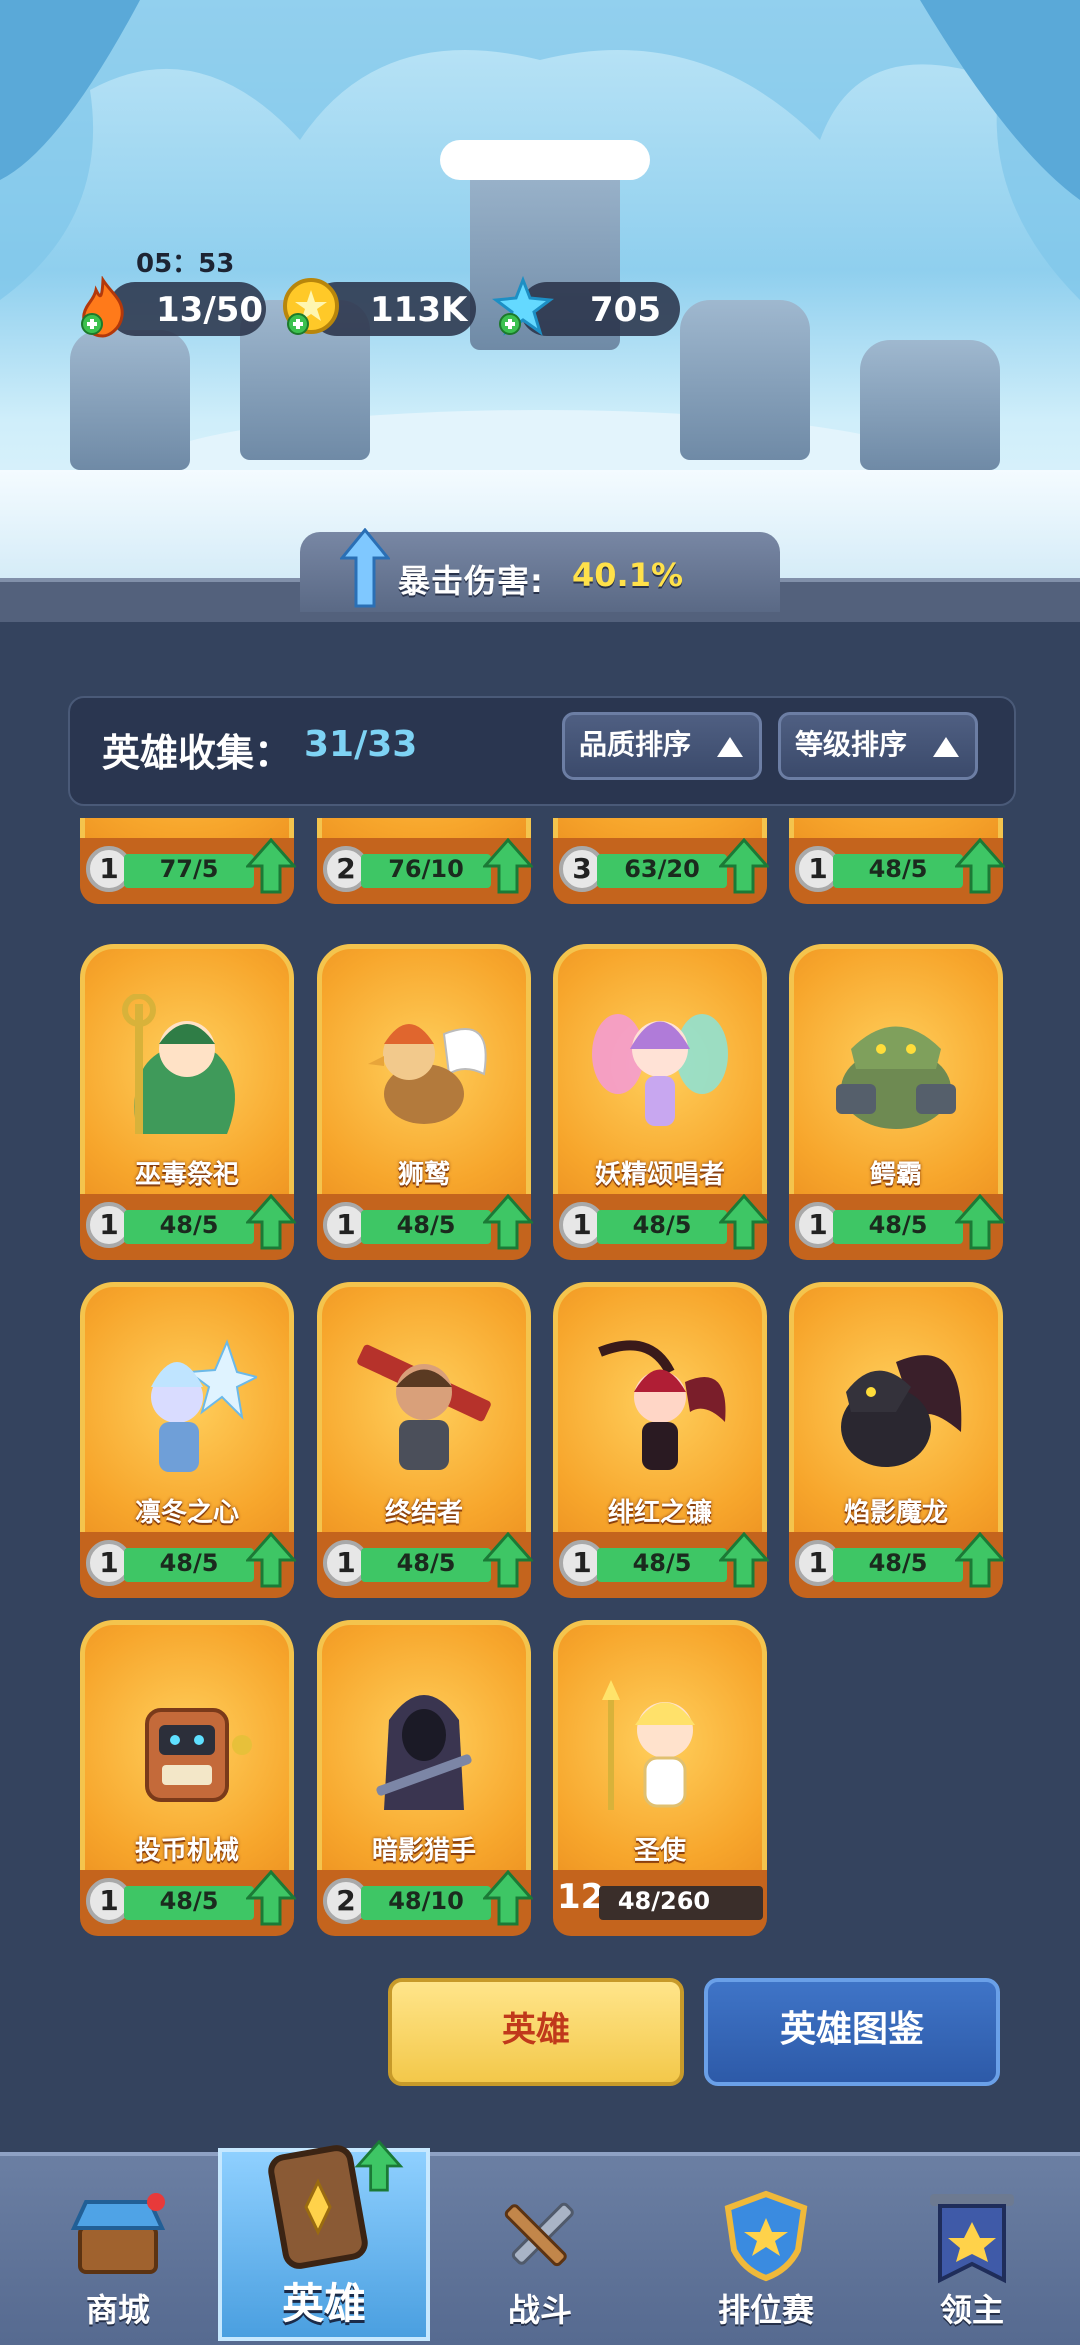 This screenshot has height=2345, width=1080. I want to click on lord-banner-icon, so click(972, 2239).